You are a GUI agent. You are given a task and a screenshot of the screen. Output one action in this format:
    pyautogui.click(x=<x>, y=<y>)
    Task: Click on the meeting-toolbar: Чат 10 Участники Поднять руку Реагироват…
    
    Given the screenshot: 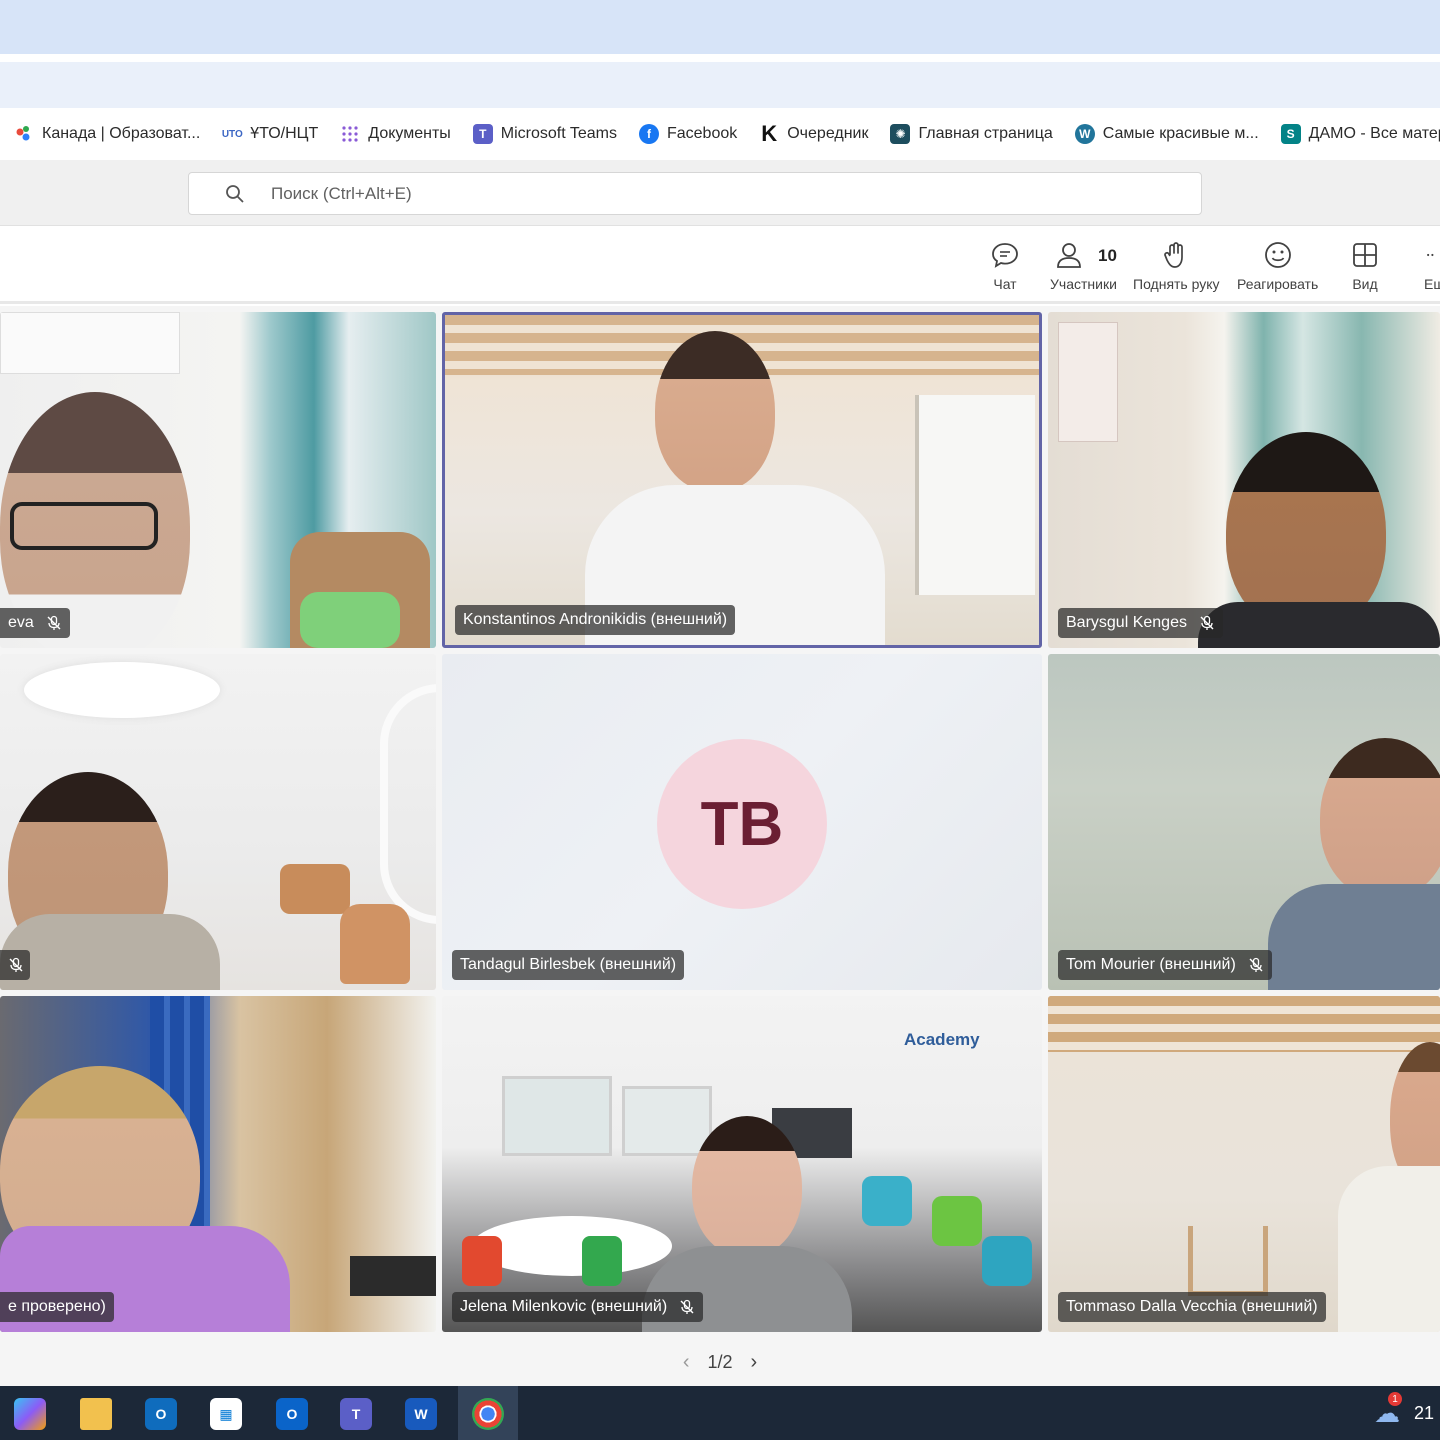 What is the action you would take?
    pyautogui.click(x=720, y=265)
    